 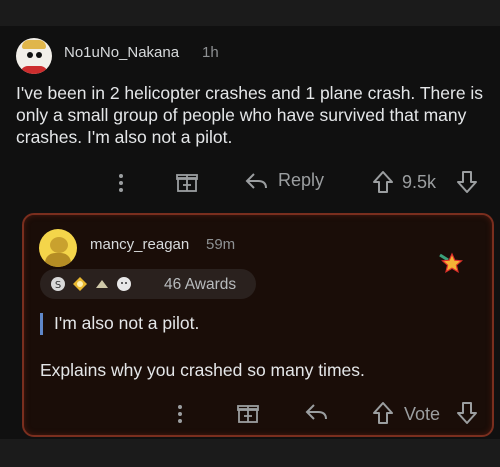 I want to click on reply-body: Explains why you crashed so many times., so click(x=202, y=370).